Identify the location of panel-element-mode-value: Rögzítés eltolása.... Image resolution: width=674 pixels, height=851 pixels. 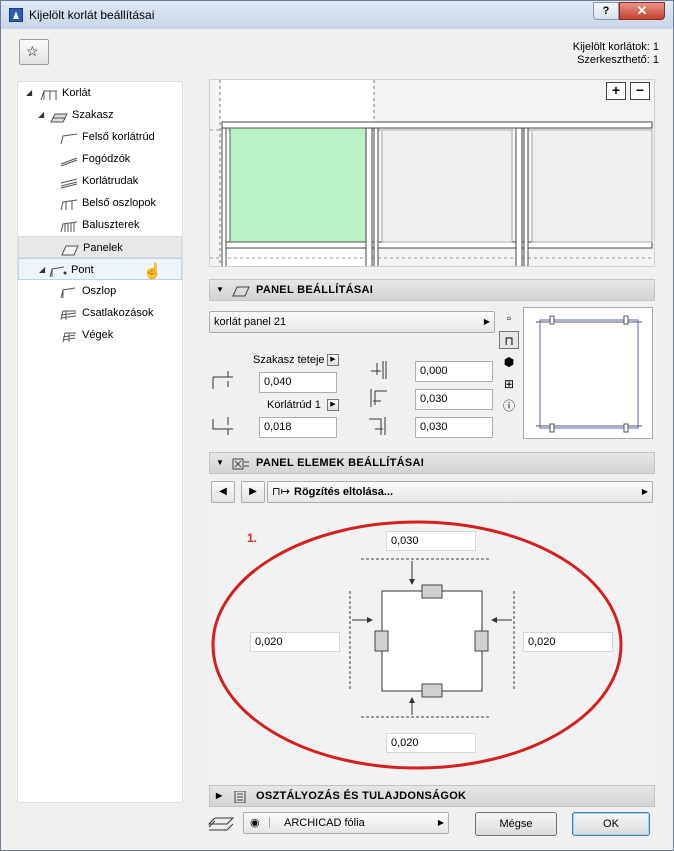
(344, 492).